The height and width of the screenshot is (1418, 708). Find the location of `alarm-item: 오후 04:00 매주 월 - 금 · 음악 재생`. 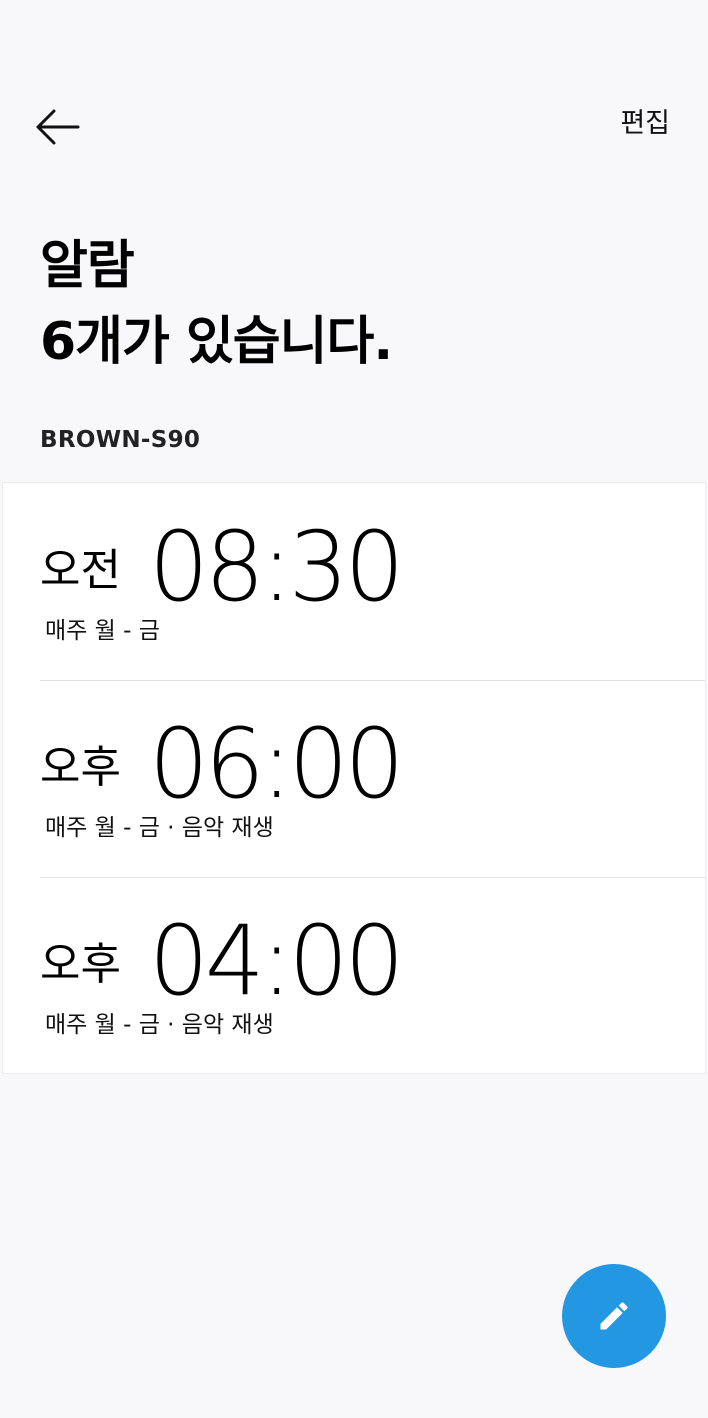

alarm-item: 오후 04:00 매주 월 - 금 · 음악 재생 is located at coordinates (354, 975).